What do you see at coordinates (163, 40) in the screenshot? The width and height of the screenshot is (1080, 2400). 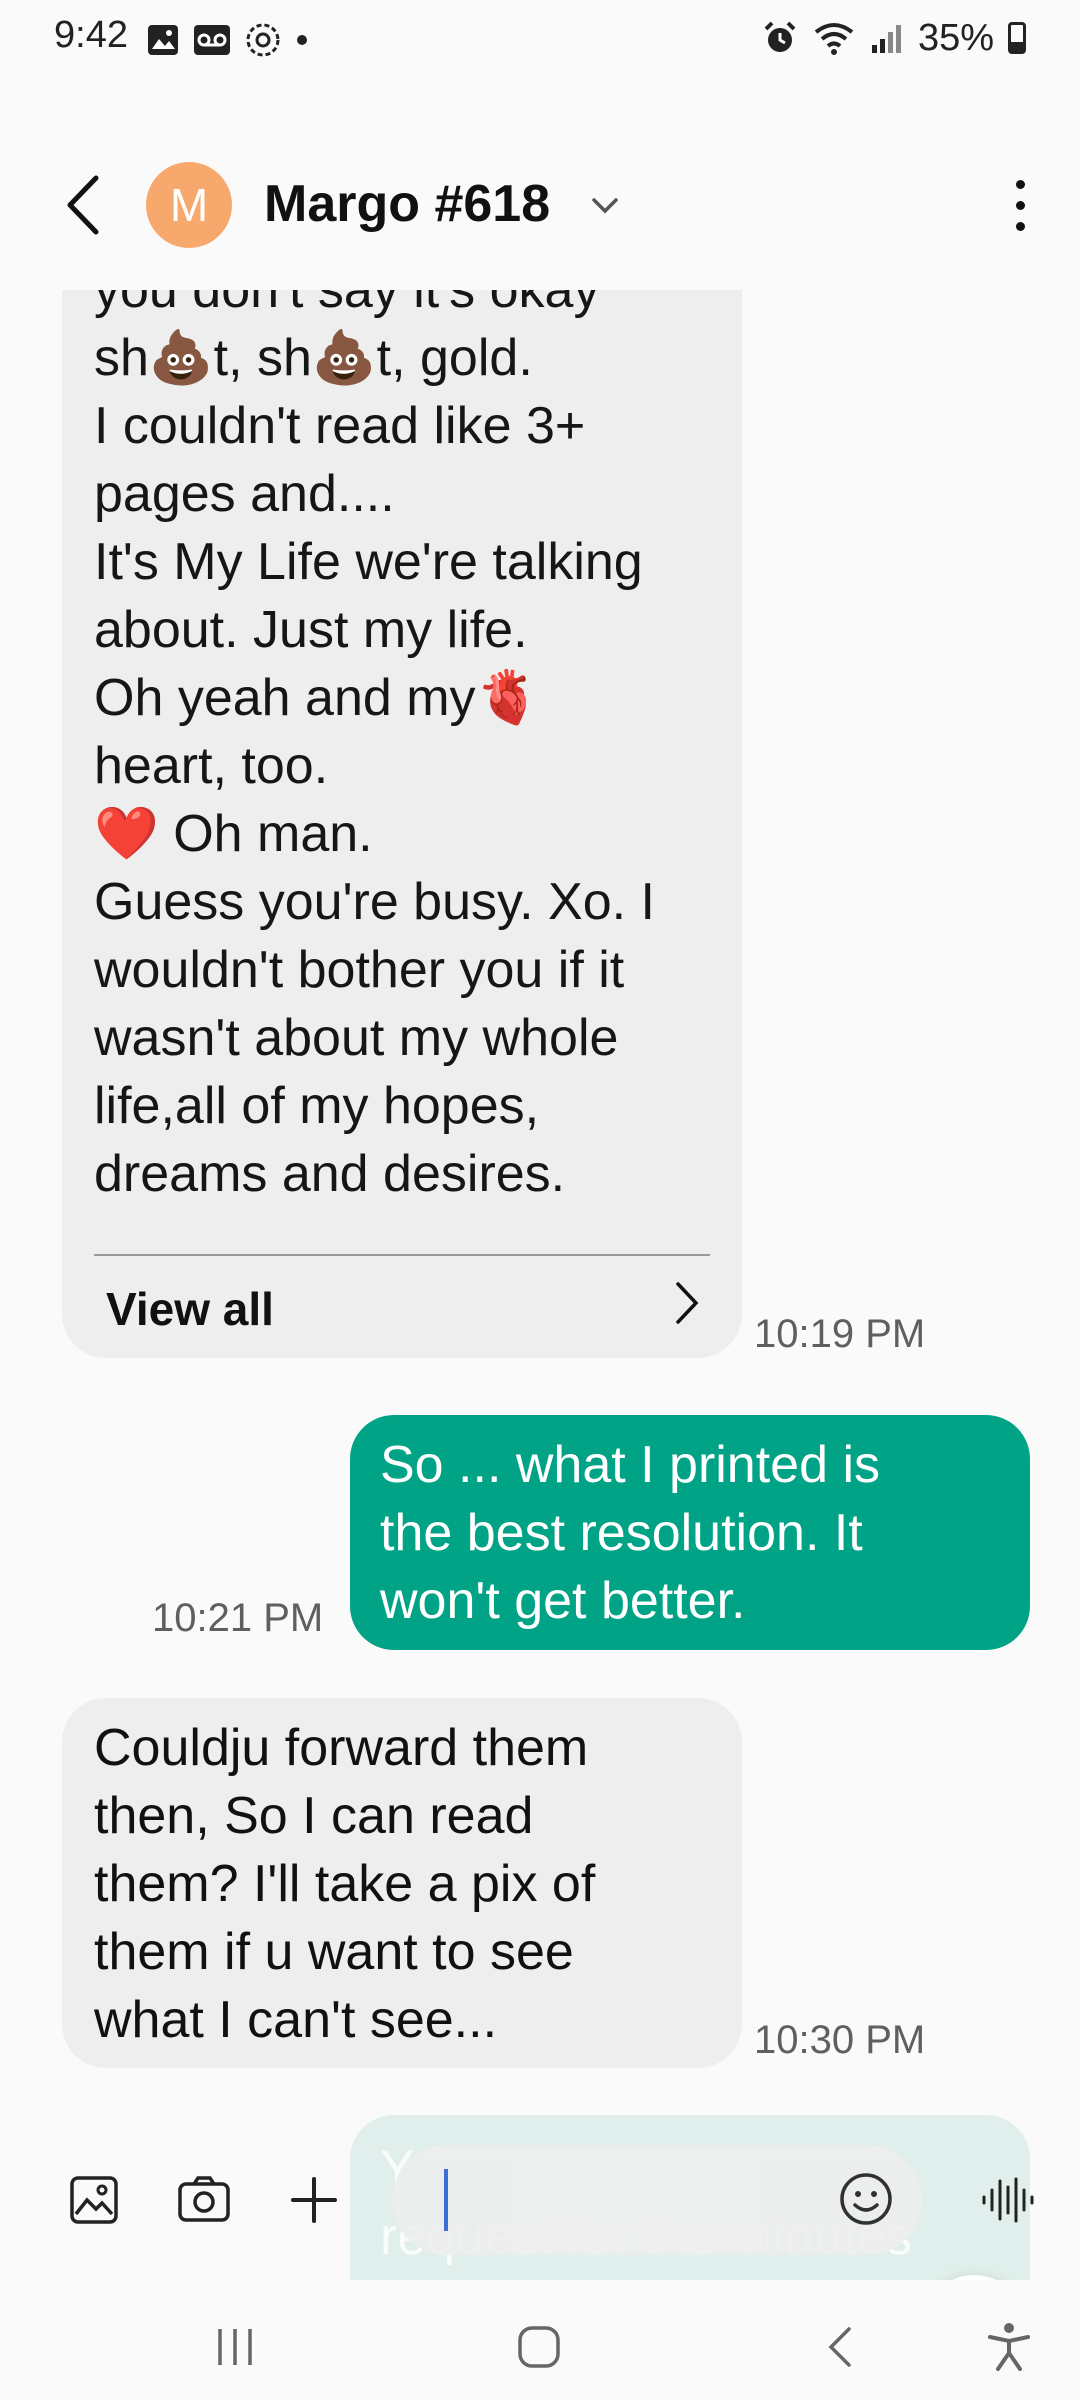 I see `image-icon` at bounding box center [163, 40].